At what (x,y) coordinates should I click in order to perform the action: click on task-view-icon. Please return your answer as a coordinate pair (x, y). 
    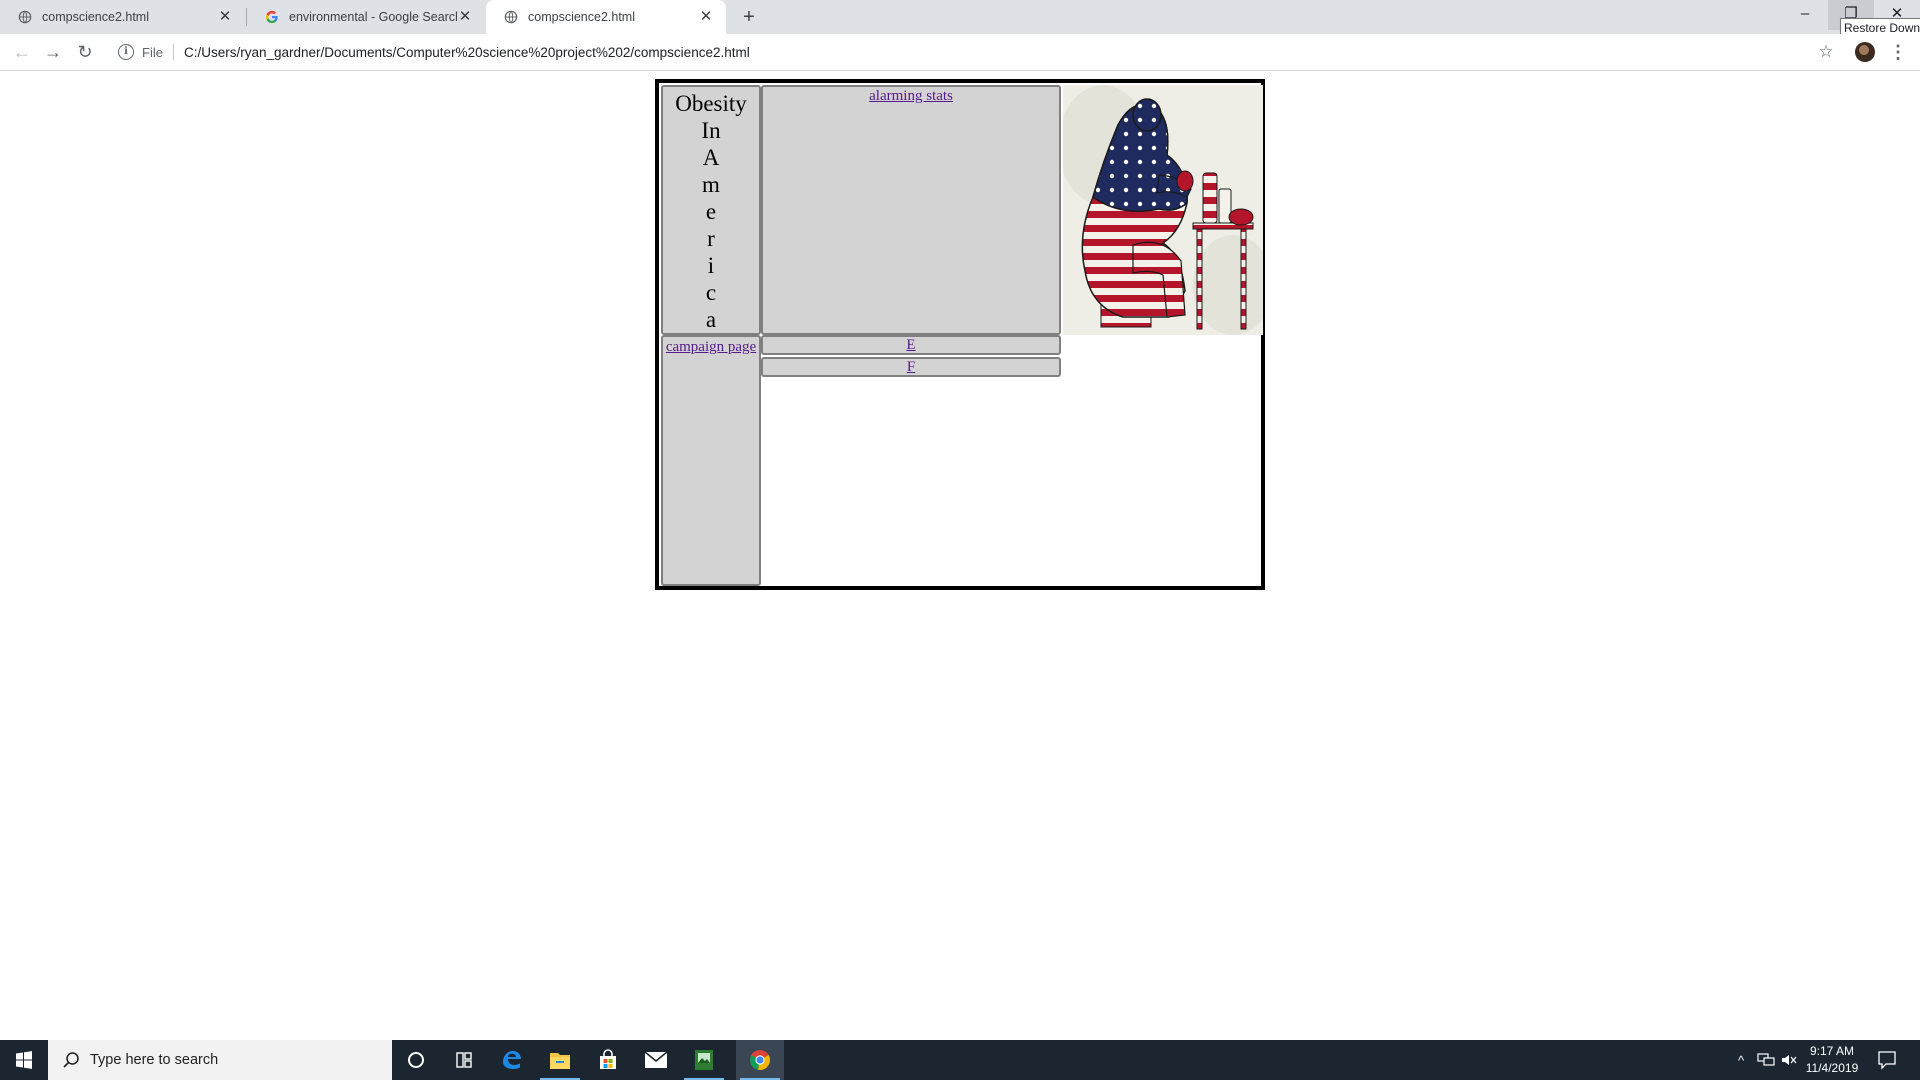
    Looking at the image, I should click on (464, 1060).